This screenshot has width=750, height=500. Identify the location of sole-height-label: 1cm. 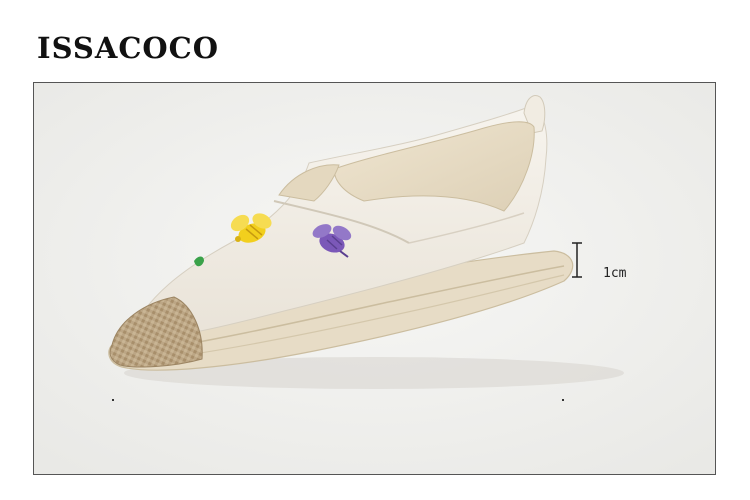
(615, 273).